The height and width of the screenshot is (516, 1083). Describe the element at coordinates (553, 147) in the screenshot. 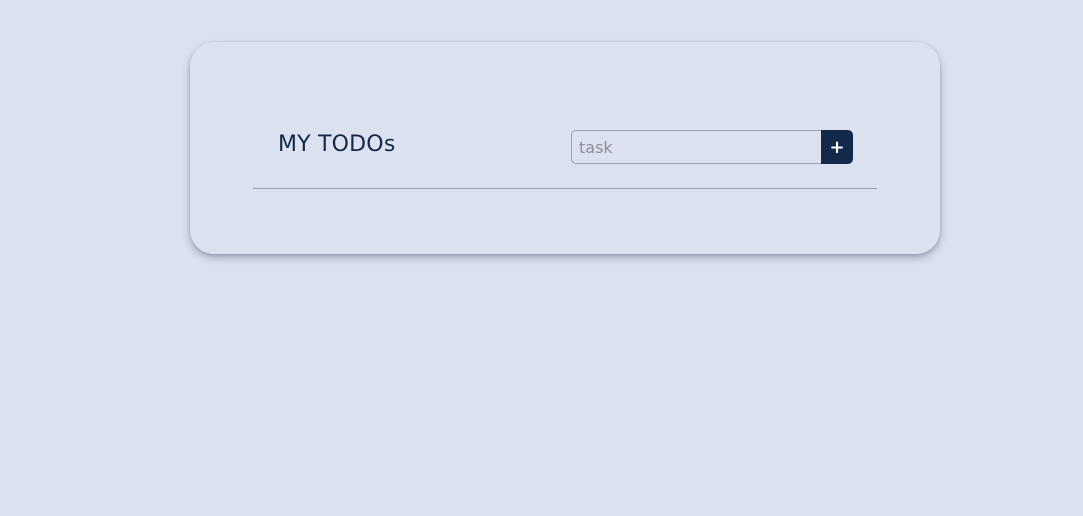

I see `todo-header: MY TODOs +` at that location.